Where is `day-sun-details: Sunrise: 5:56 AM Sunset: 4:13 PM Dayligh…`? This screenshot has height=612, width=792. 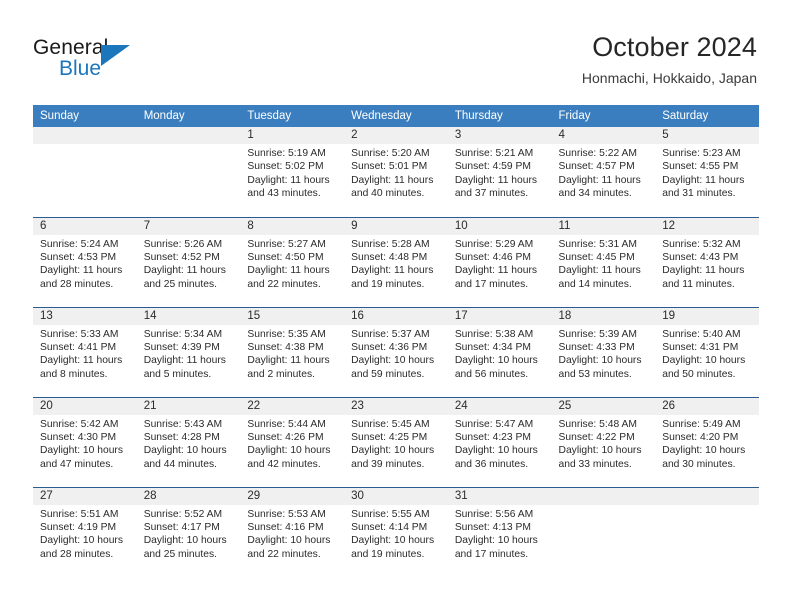
day-sun-details: Sunrise: 5:56 AM Sunset: 4:13 PM Dayligh… is located at coordinates (496, 534).